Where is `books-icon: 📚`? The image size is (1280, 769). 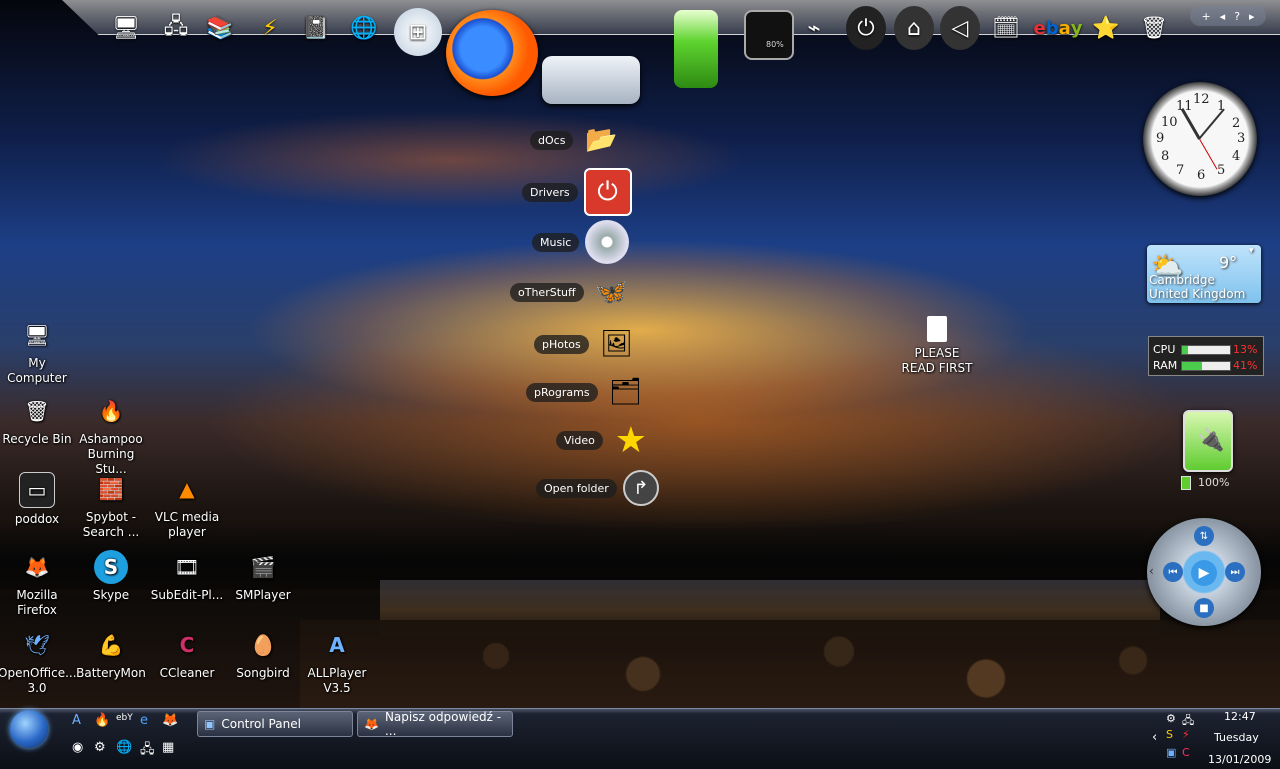
books-icon: 📚 is located at coordinates (220, 28).